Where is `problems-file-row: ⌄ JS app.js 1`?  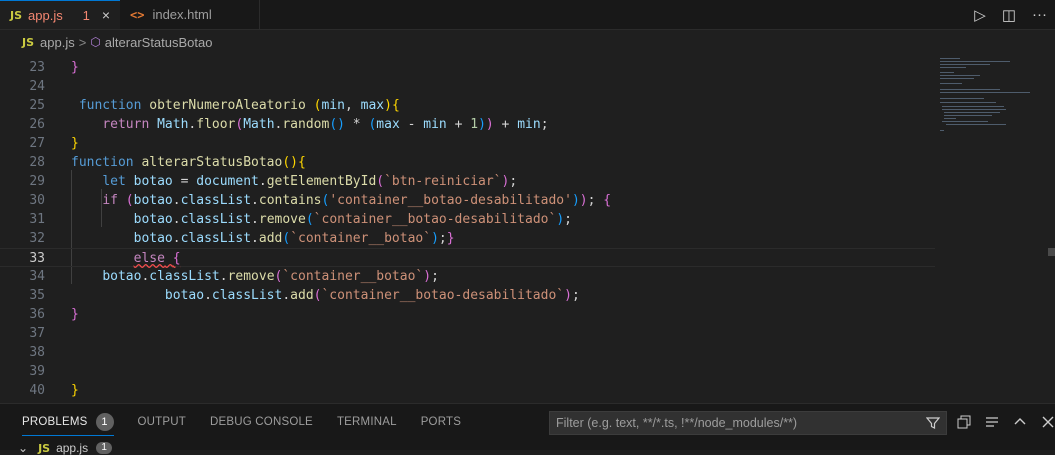 problems-file-row: ⌄ JS app.js 1 is located at coordinates (65, 448).